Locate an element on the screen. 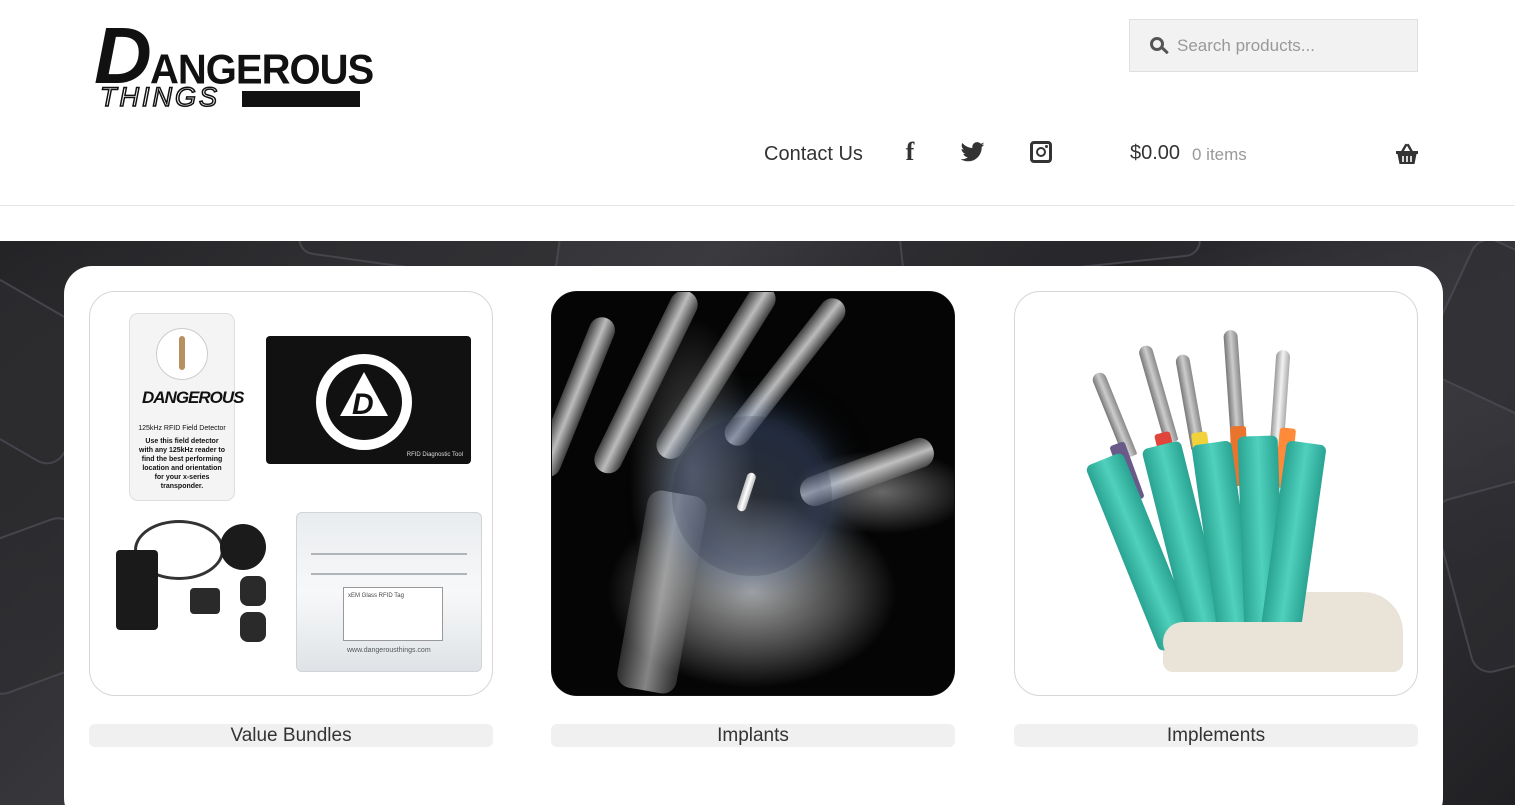 The width and height of the screenshot is (1515, 805). search-input is located at coordinates (1292, 45).